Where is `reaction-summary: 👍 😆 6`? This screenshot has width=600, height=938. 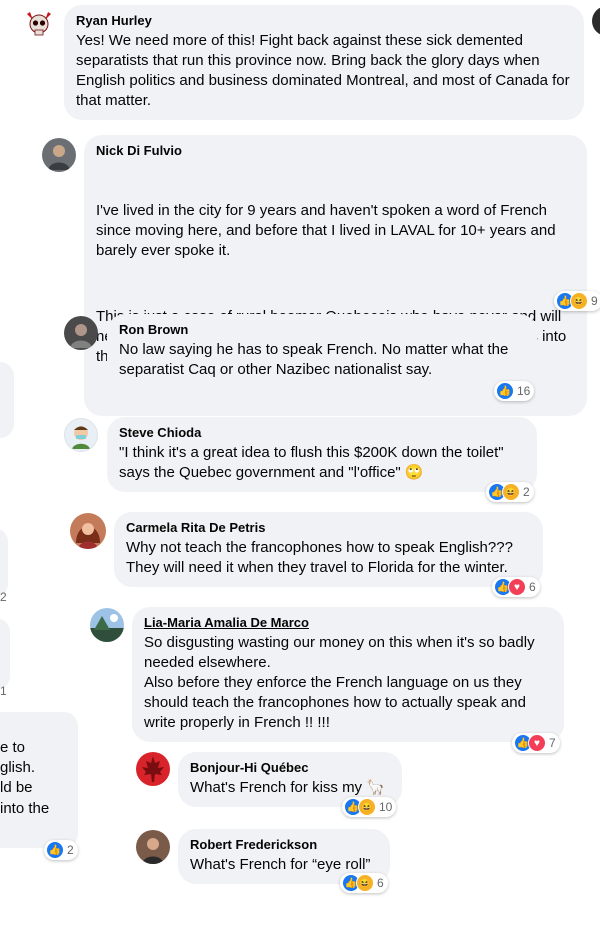 reaction-summary: 👍 😆 6 is located at coordinates (364, 883).